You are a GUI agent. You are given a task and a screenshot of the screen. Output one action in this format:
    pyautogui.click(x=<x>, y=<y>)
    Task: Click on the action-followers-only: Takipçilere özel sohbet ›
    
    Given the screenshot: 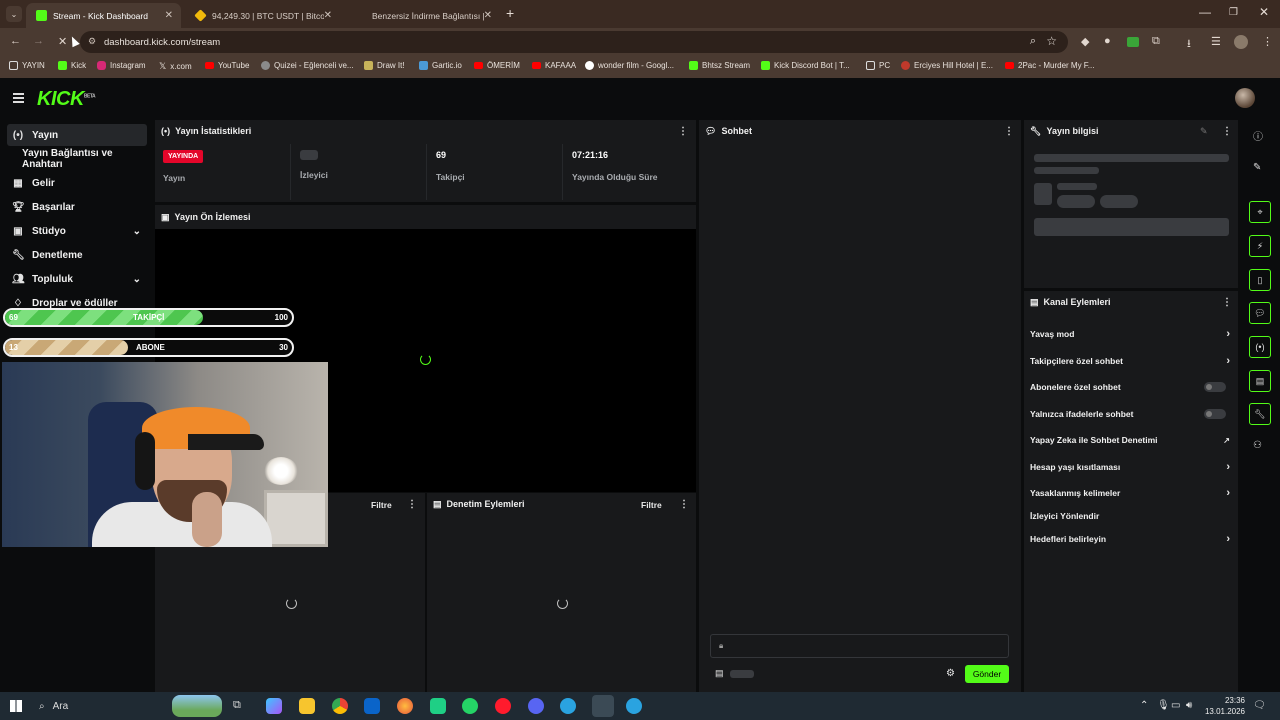 What is the action you would take?
    pyautogui.click(x=1130, y=361)
    